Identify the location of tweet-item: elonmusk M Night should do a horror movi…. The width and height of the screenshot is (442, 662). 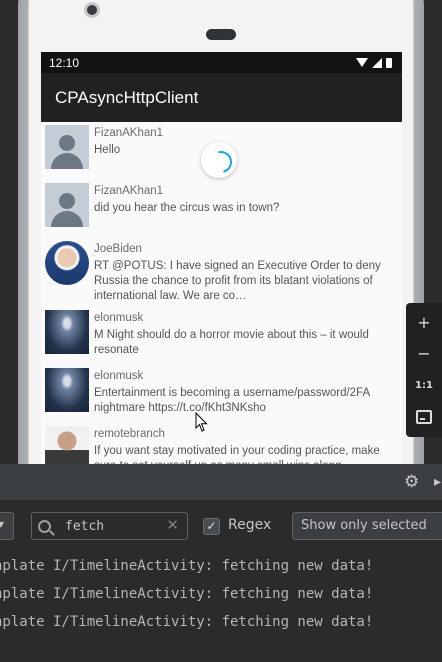
(221, 336).